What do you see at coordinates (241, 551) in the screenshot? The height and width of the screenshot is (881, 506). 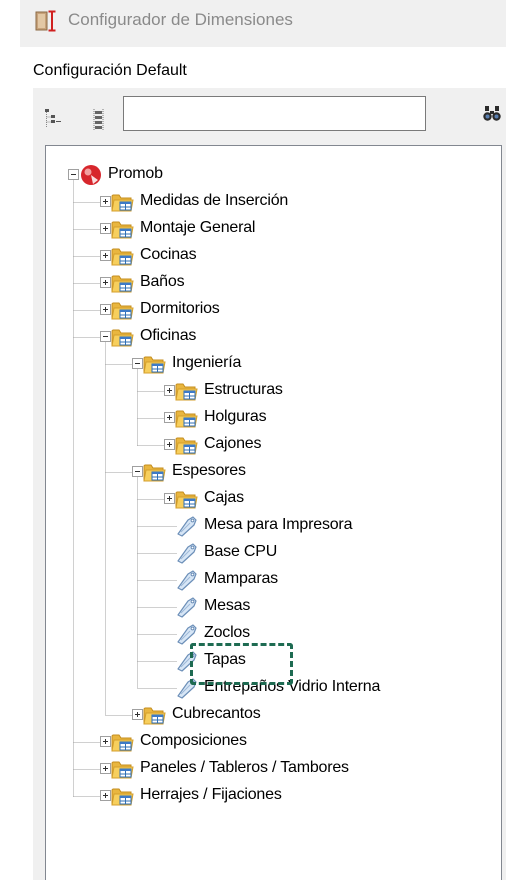 I see `tree-node-label: Base CPU` at bounding box center [241, 551].